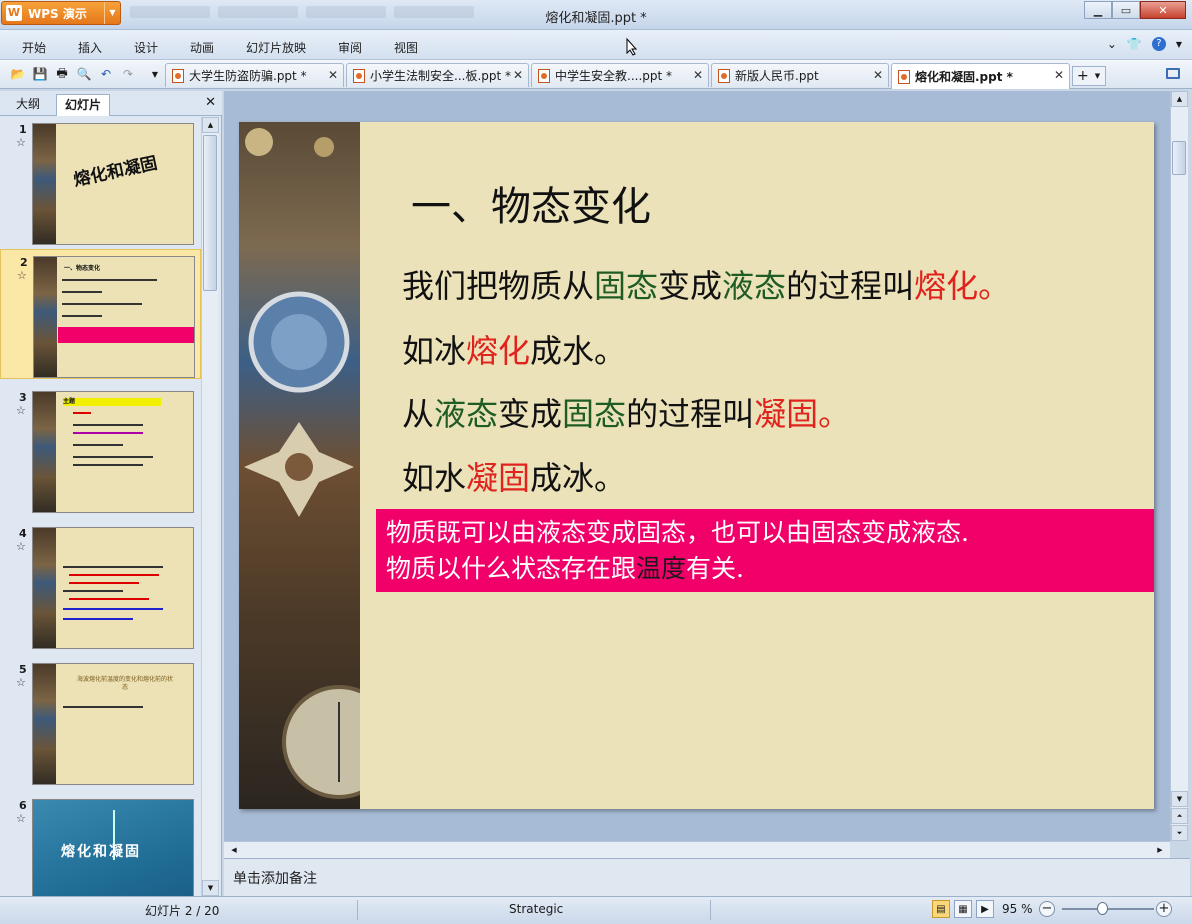 The width and height of the screenshot is (1192, 924). What do you see at coordinates (234, 850) in the screenshot?
I see `scroll-left-icon: ◀` at bounding box center [234, 850].